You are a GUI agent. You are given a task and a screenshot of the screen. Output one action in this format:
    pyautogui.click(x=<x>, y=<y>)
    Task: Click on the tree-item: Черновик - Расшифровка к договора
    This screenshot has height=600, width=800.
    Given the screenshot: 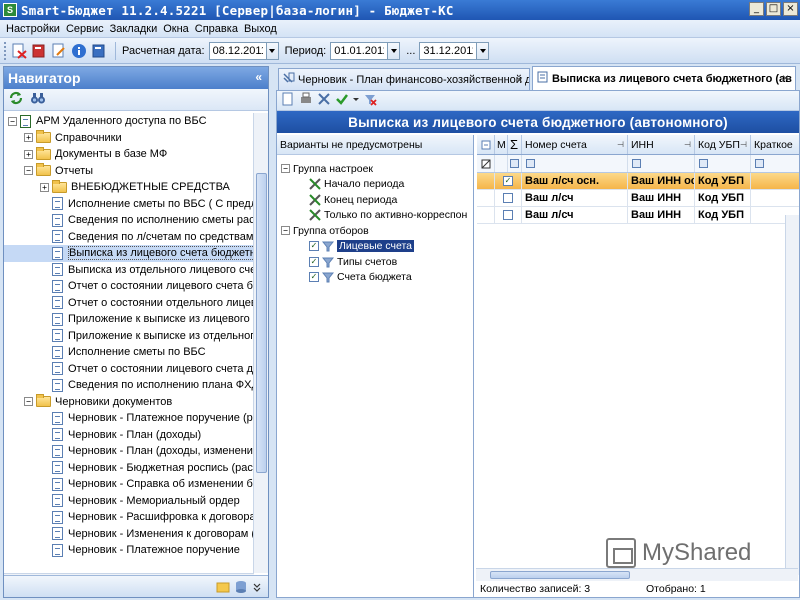 What is the action you would take?
    pyautogui.click(x=129, y=517)
    